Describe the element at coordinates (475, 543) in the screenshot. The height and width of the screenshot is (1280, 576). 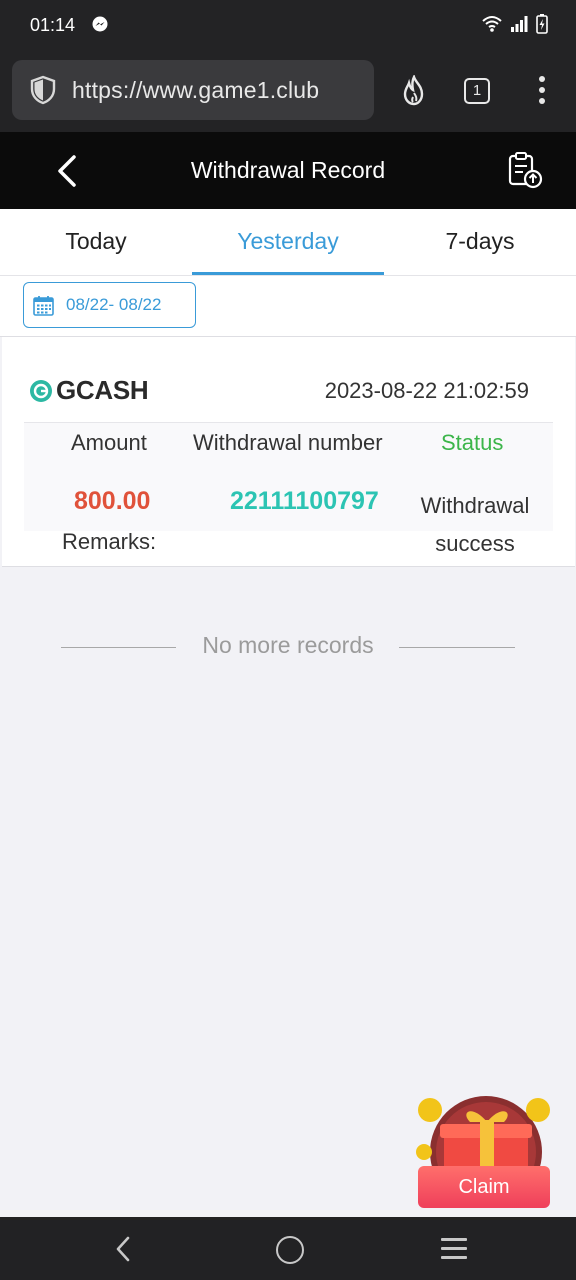
I see `status-value-line2: success` at that location.